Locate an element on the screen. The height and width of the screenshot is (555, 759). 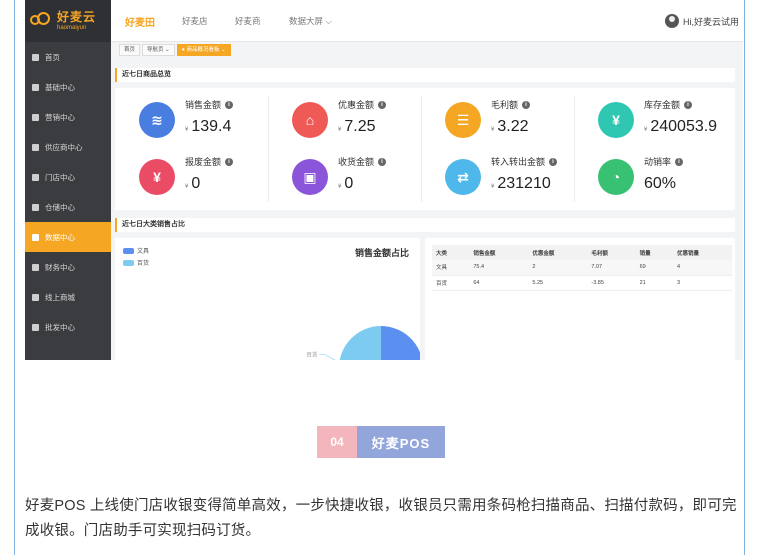
sidebar-item-label: 数据中心 is located at coordinates (60, 237).